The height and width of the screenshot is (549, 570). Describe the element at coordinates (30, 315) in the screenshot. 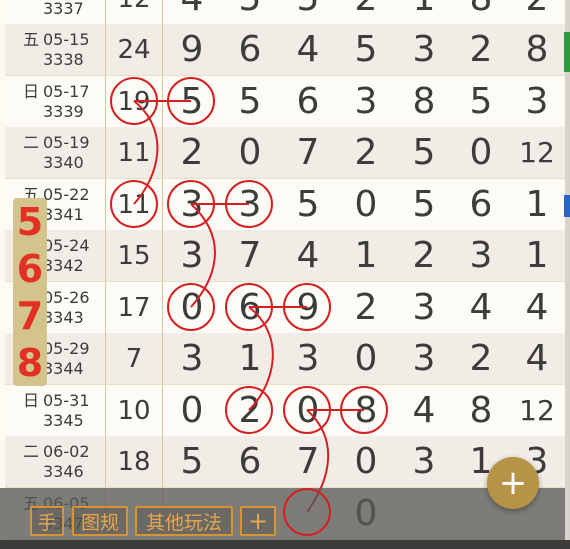

I see `badge-number-7: 7` at that location.